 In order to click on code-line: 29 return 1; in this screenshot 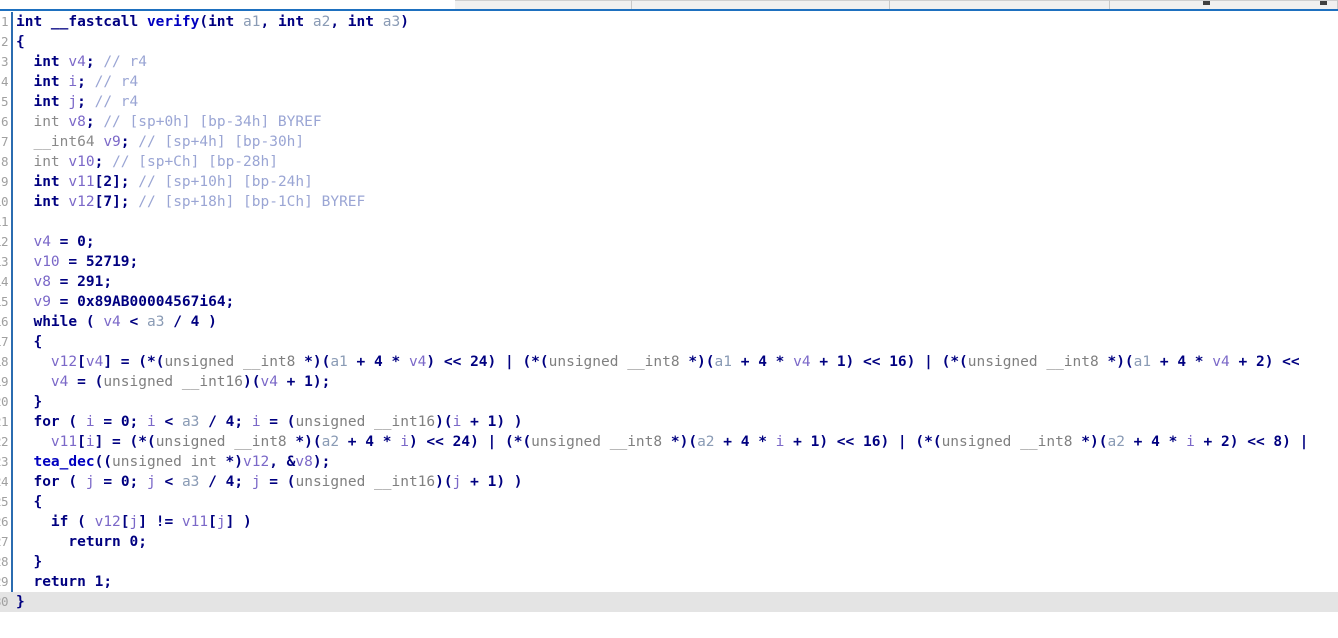, I will do `click(669, 582)`.